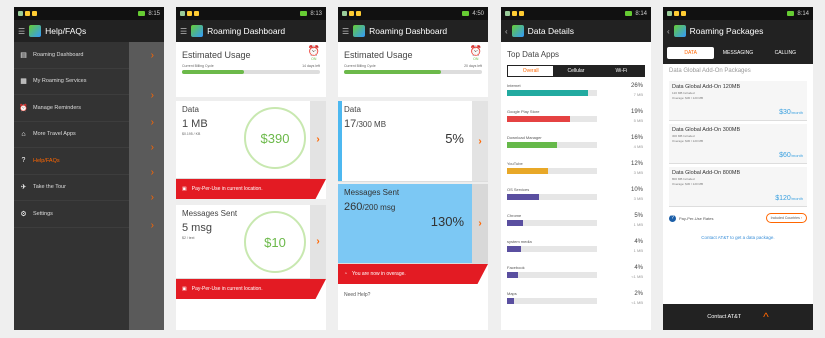  Describe the element at coordinates (636, 164) in the screenshot. I see `app-percent: 12%` at that location.